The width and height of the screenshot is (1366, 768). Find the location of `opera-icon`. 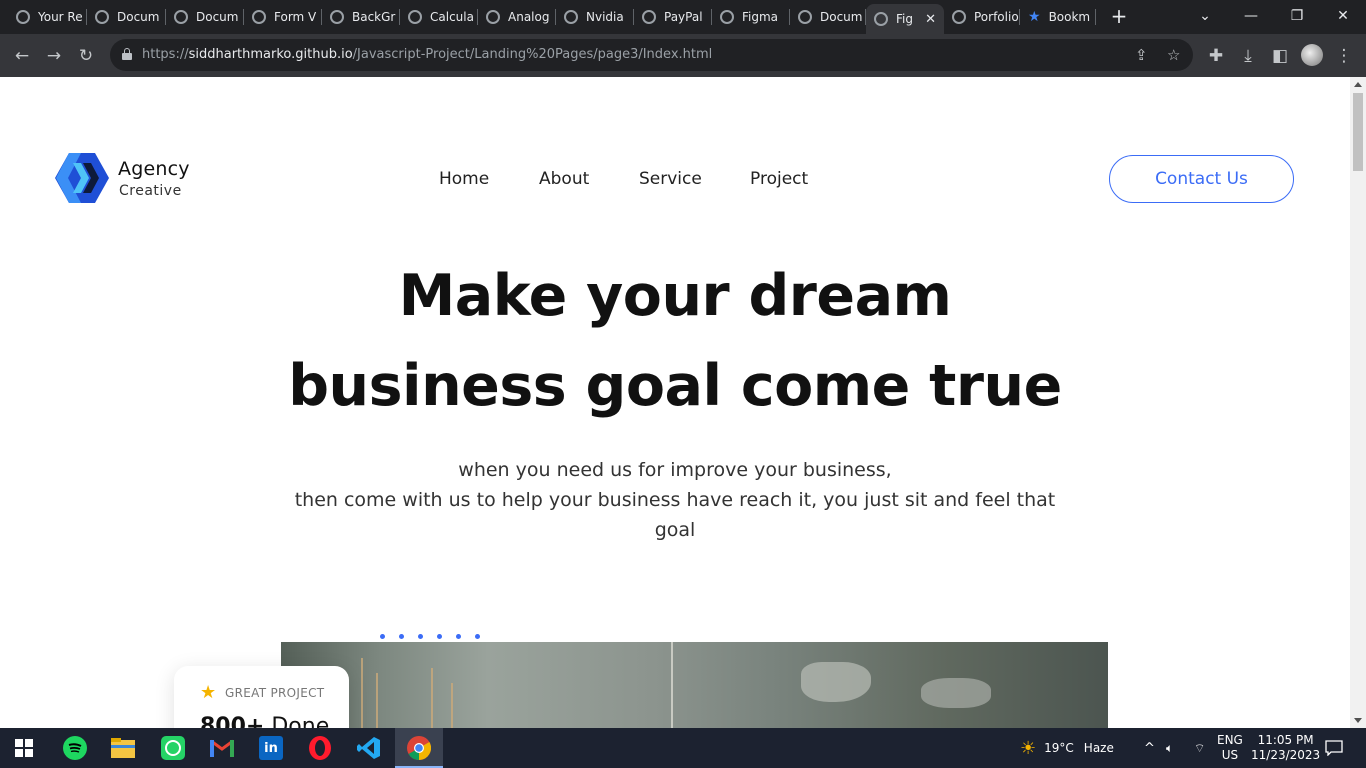

opera-icon is located at coordinates (320, 748).